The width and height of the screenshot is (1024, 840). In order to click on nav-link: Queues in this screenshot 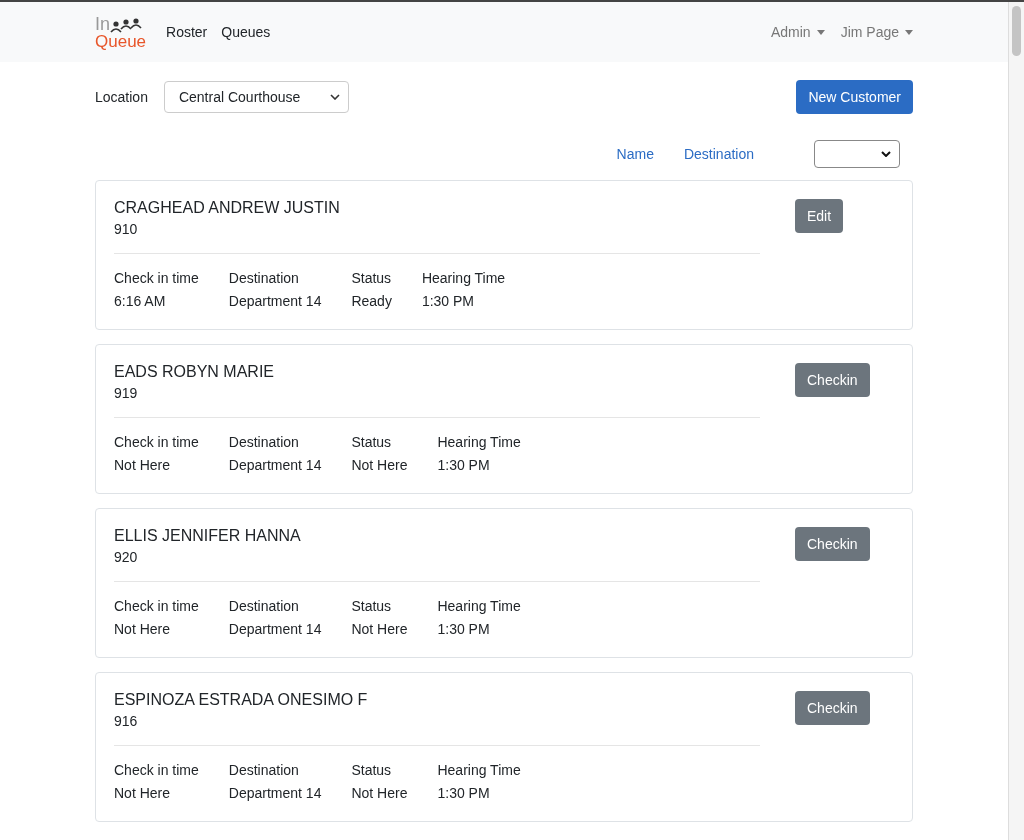, I will do `click(246, 32)`.